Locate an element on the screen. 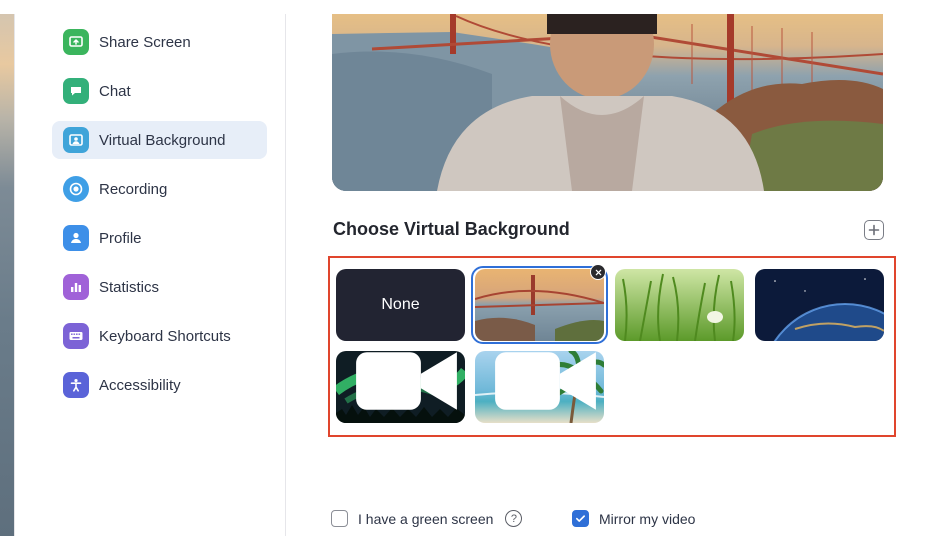 The width and height of the screenshot is (951, 536). background-thumb-golden-gate is located at coordinates (539, 305).